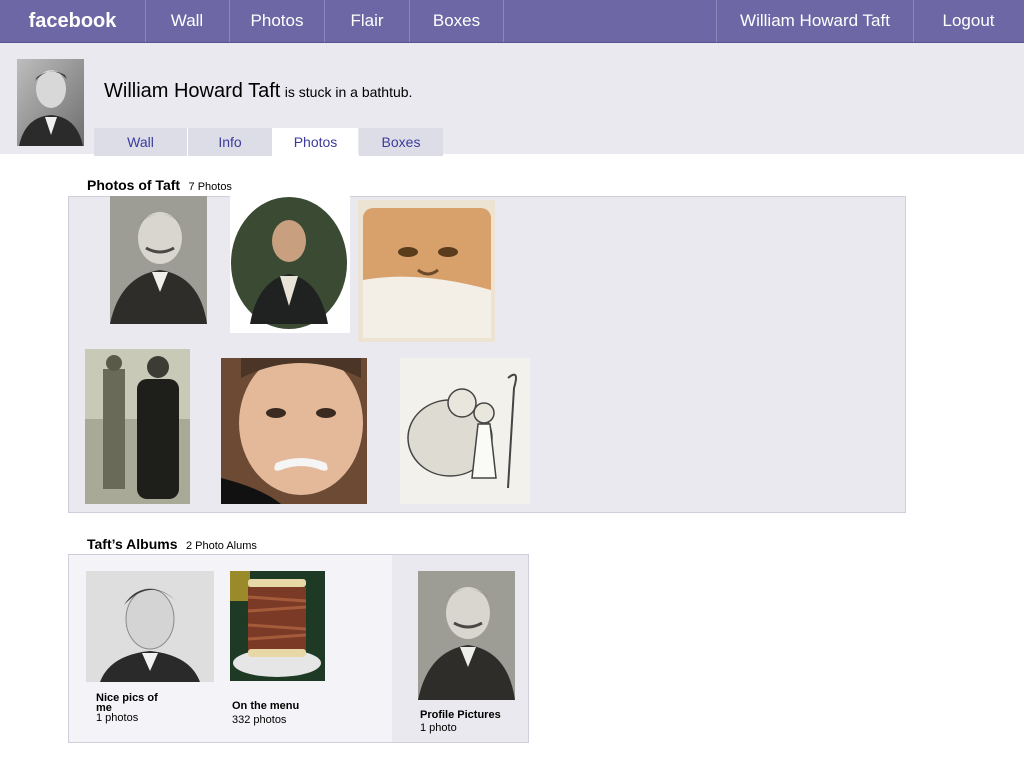  I want to click on photo-taft-sheep-cartoon, so click(465, 431).